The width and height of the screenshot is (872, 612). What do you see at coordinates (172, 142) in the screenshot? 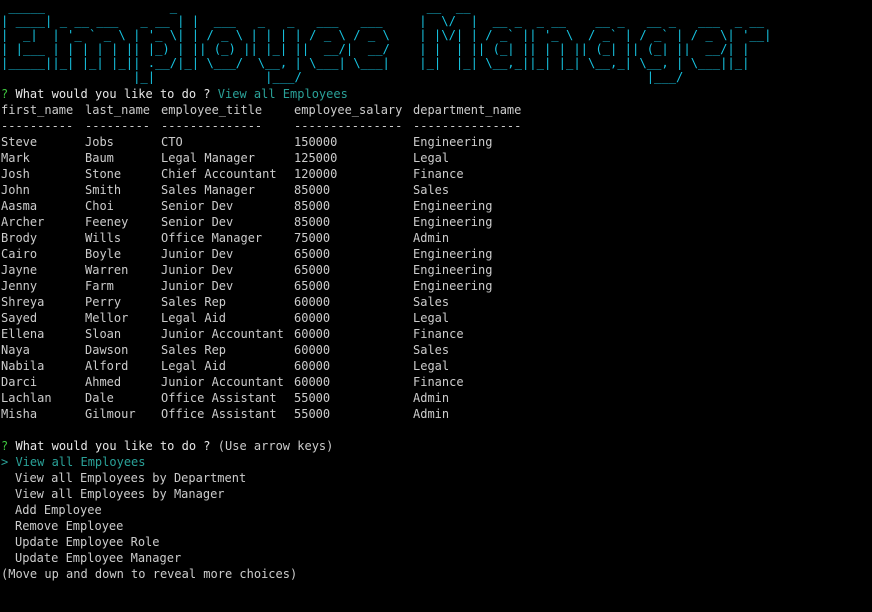
I see `employee-title-cell: CTO` at bounding box center [172, 142].